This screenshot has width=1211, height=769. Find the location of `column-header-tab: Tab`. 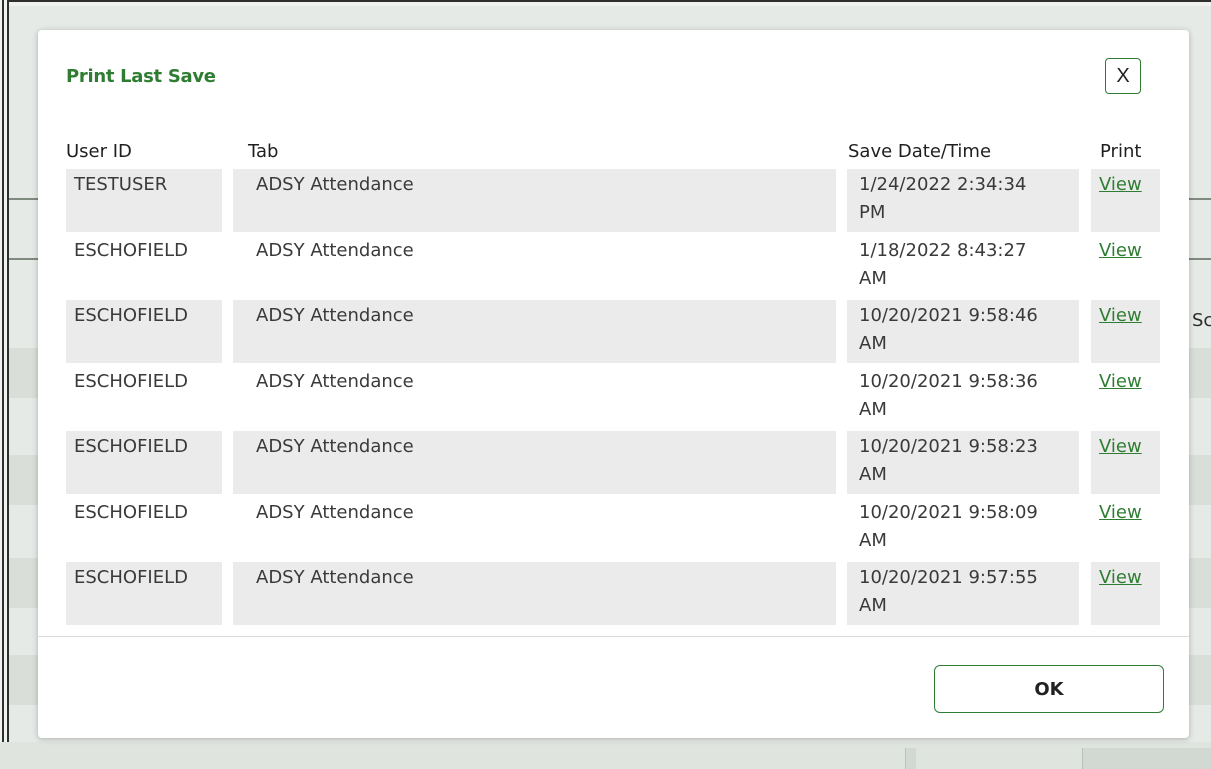

column-header-tab: Tab is located at coordinates (263, 151).